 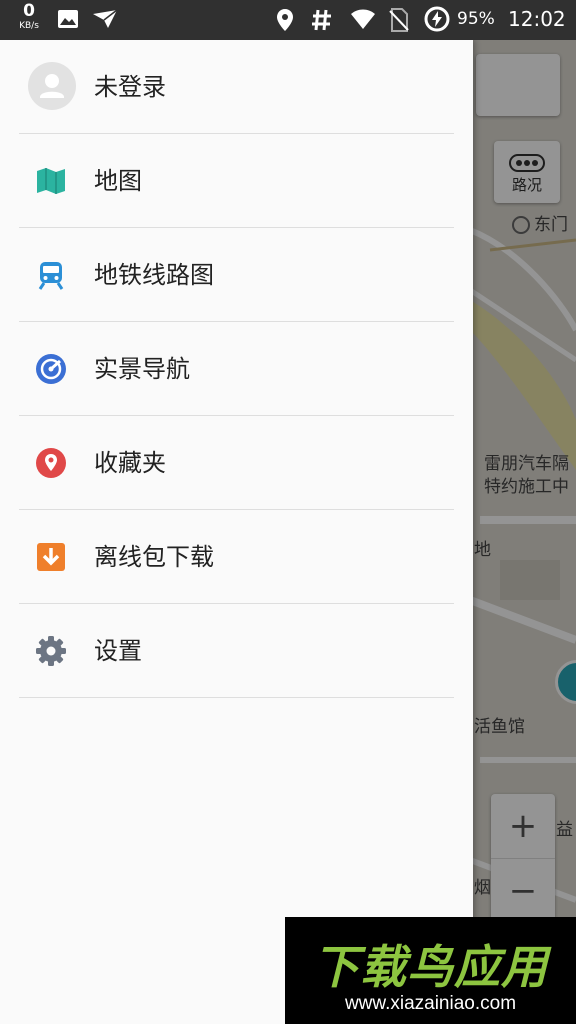 I want to click on drawer-item-settings: 设置, so click(x=236, y=651).